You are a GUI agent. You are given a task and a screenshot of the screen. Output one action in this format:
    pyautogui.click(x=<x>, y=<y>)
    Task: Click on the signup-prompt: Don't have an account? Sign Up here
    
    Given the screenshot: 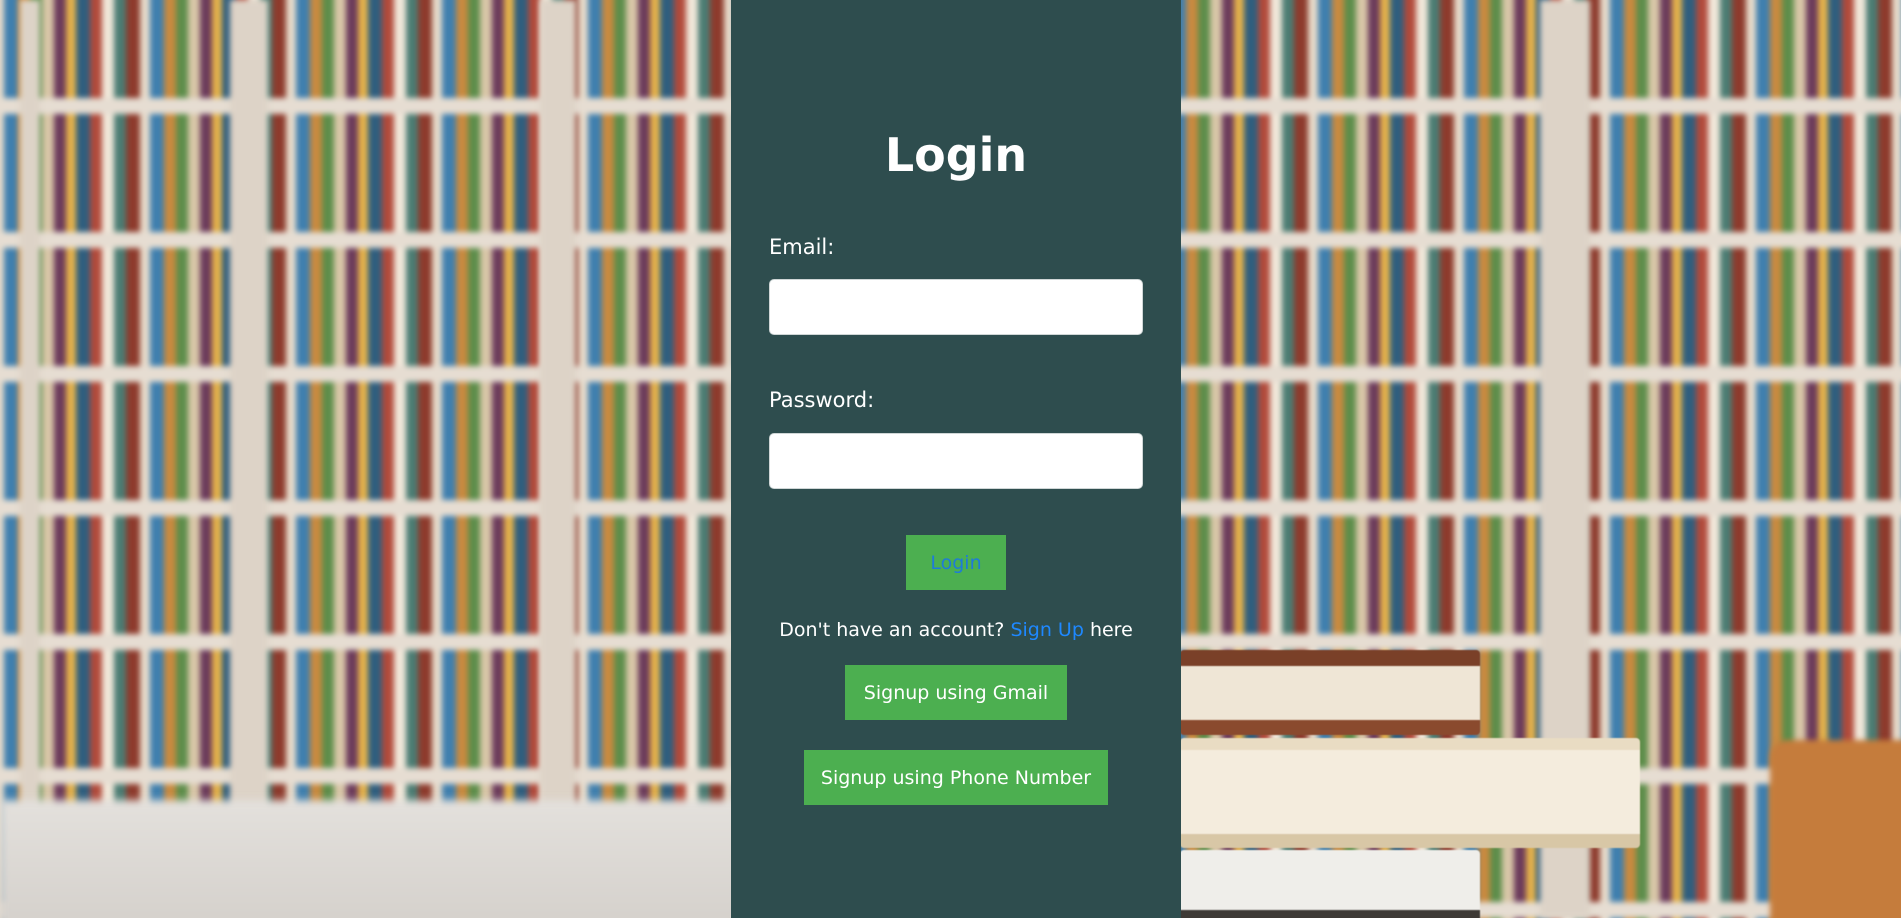 What is the action you would take?
    pyautogui.click(x=956, y=630)
    